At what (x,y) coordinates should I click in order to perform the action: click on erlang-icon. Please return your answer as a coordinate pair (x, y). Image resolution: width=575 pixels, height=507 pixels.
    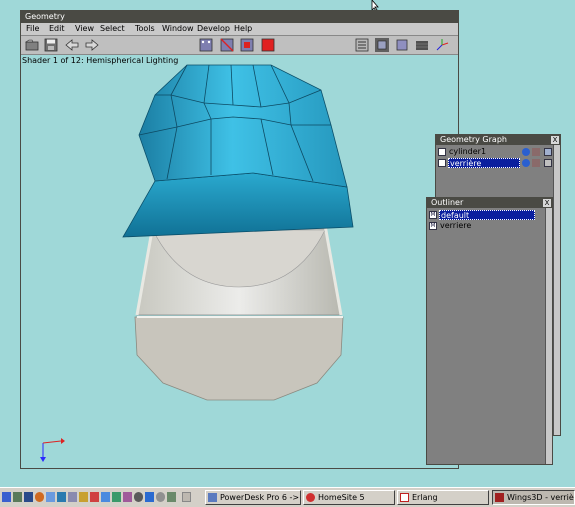
    Looking at the image, I should click on (404, 497).